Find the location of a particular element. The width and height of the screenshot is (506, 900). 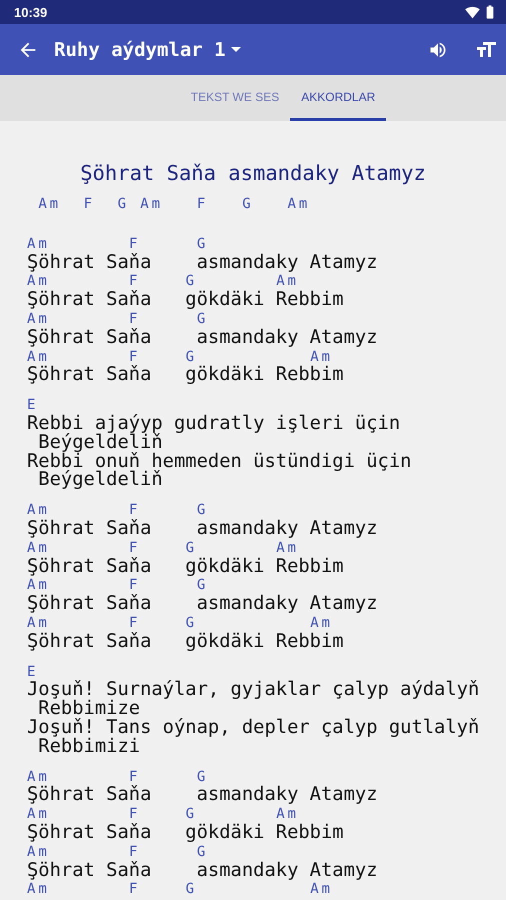

song-title: Şöhrat Saňa asmandaky Atamyz is located at coordinates (253, 173).